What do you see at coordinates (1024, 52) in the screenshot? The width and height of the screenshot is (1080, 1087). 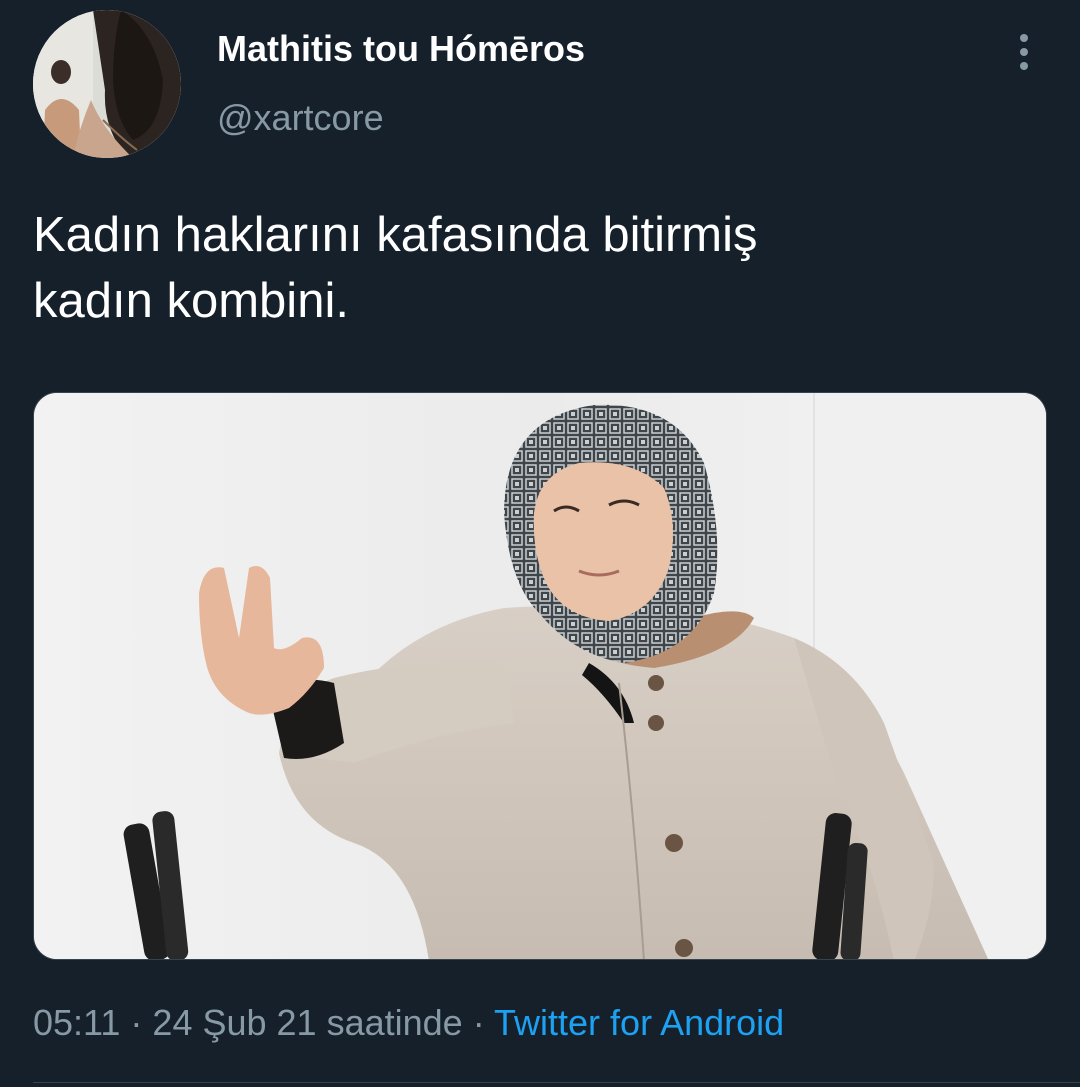 I see `more-options-button` at bounding box center [1024, 52].